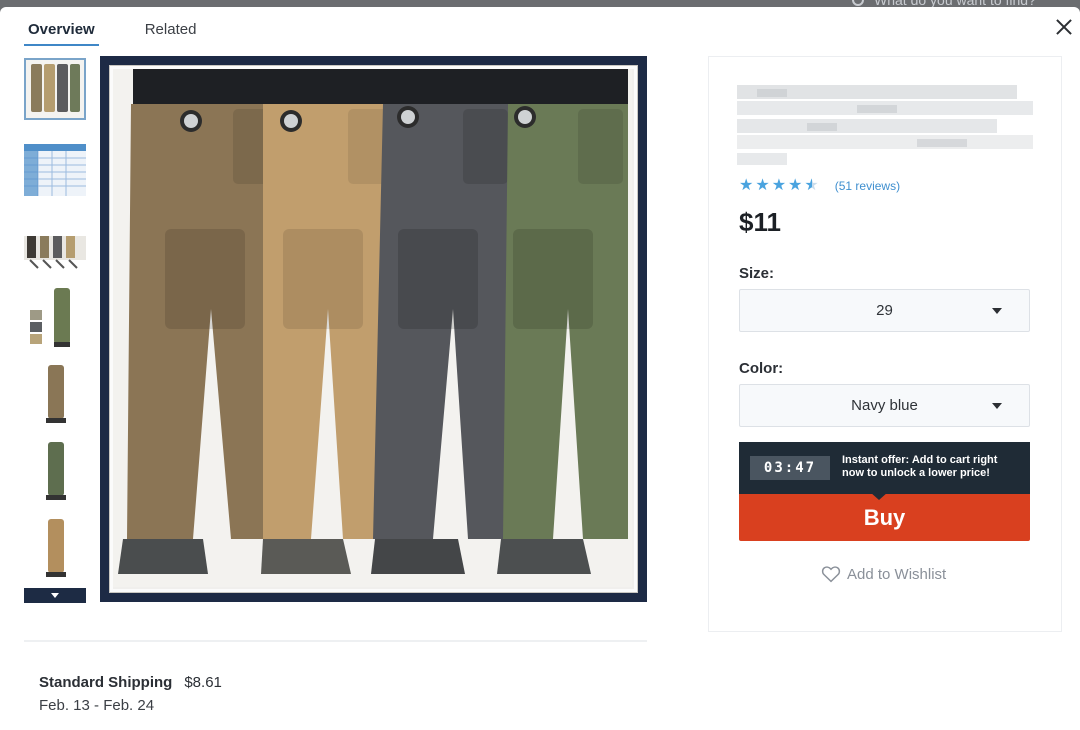 The width and height of the screenshot is (1080, 730). Describe the element at coordinates (761, 368) in the screenshot. I see `color-label: Color:` at that location.